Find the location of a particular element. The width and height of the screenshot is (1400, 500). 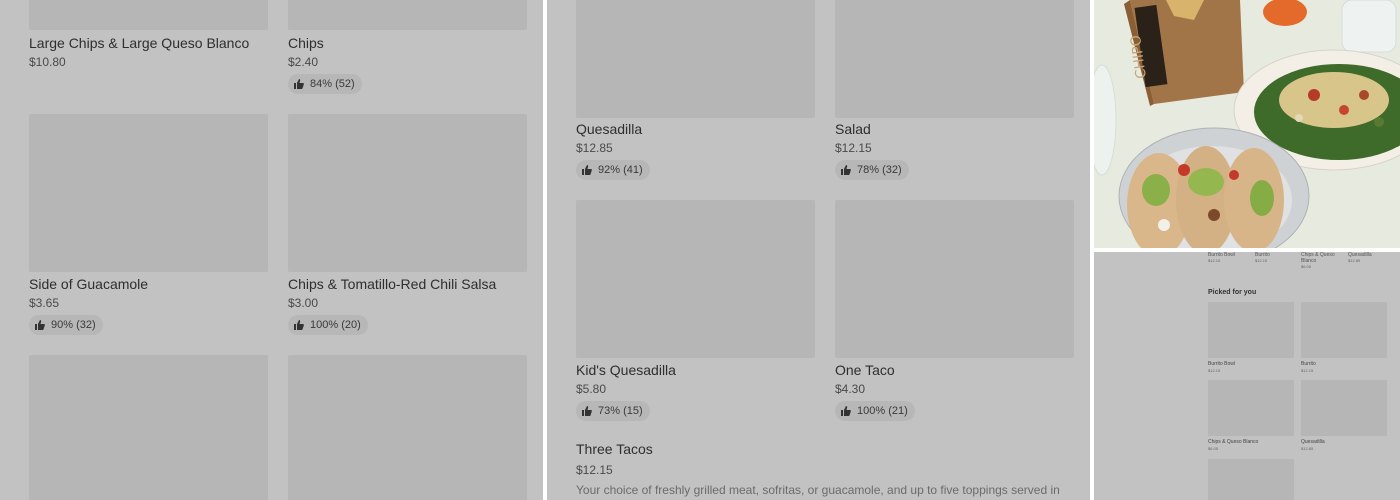

mini-item-name: Burrito Bowl is located at coordinates (1221, 364).